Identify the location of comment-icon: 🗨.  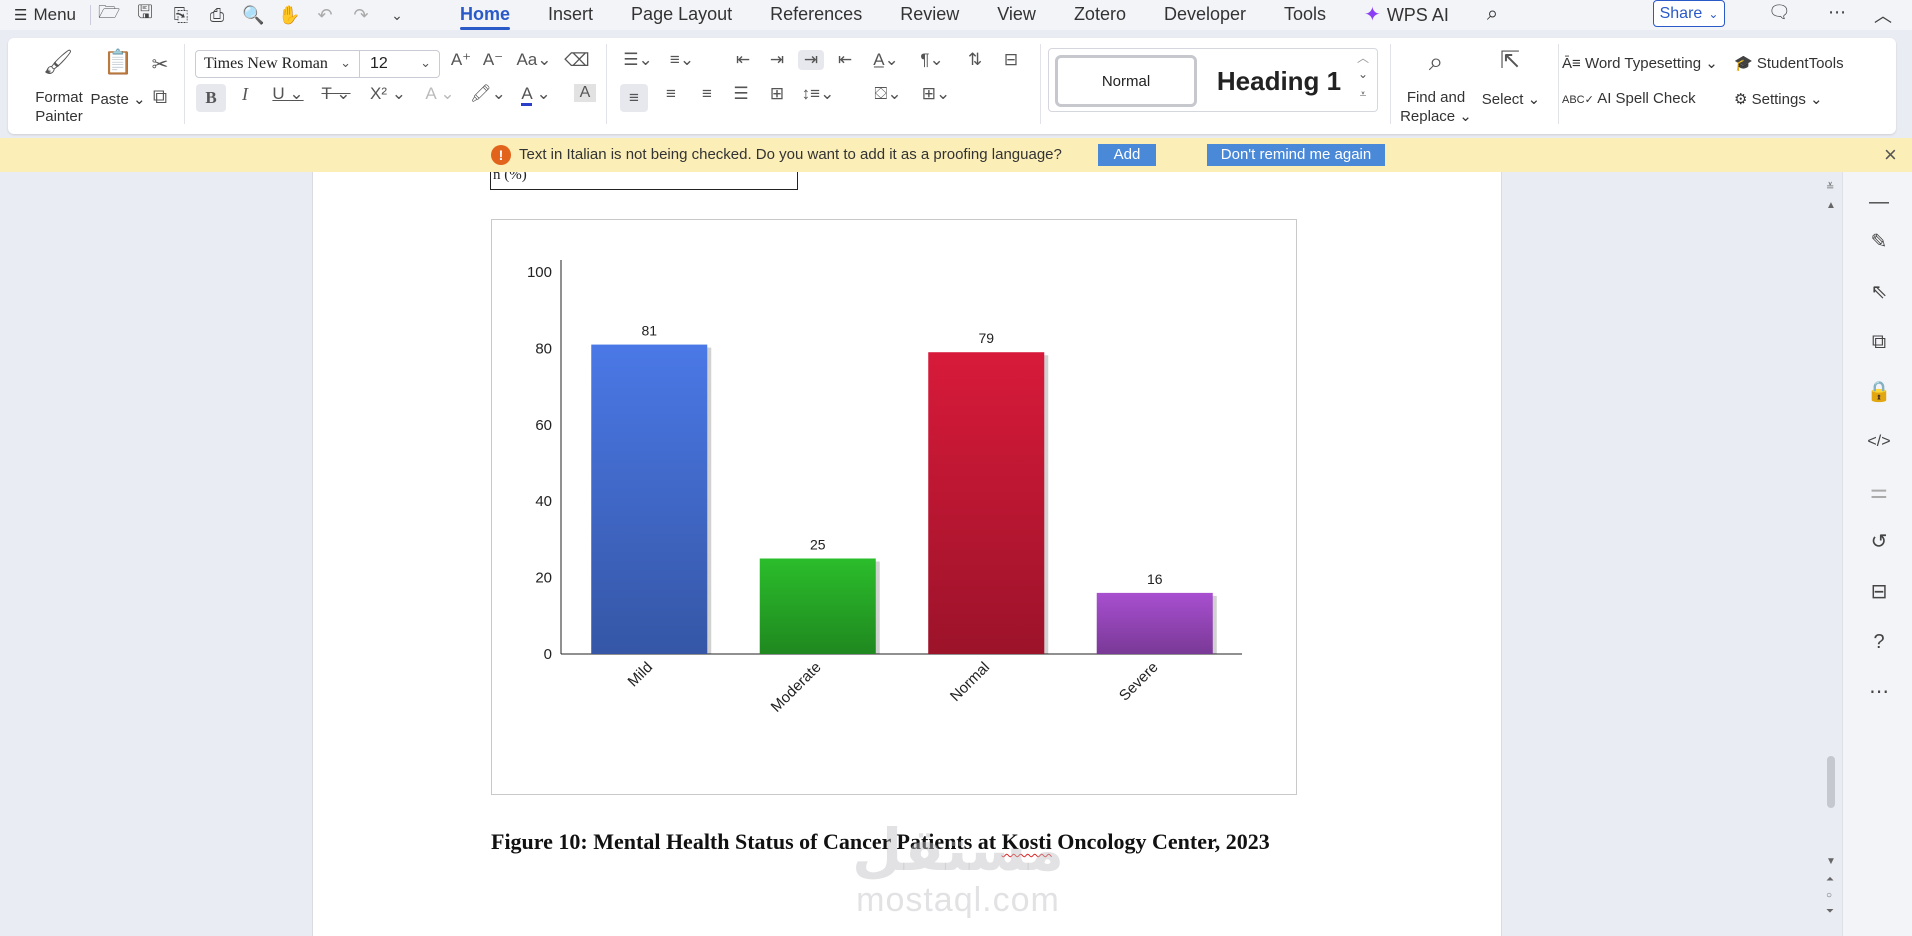
(1779, 12).